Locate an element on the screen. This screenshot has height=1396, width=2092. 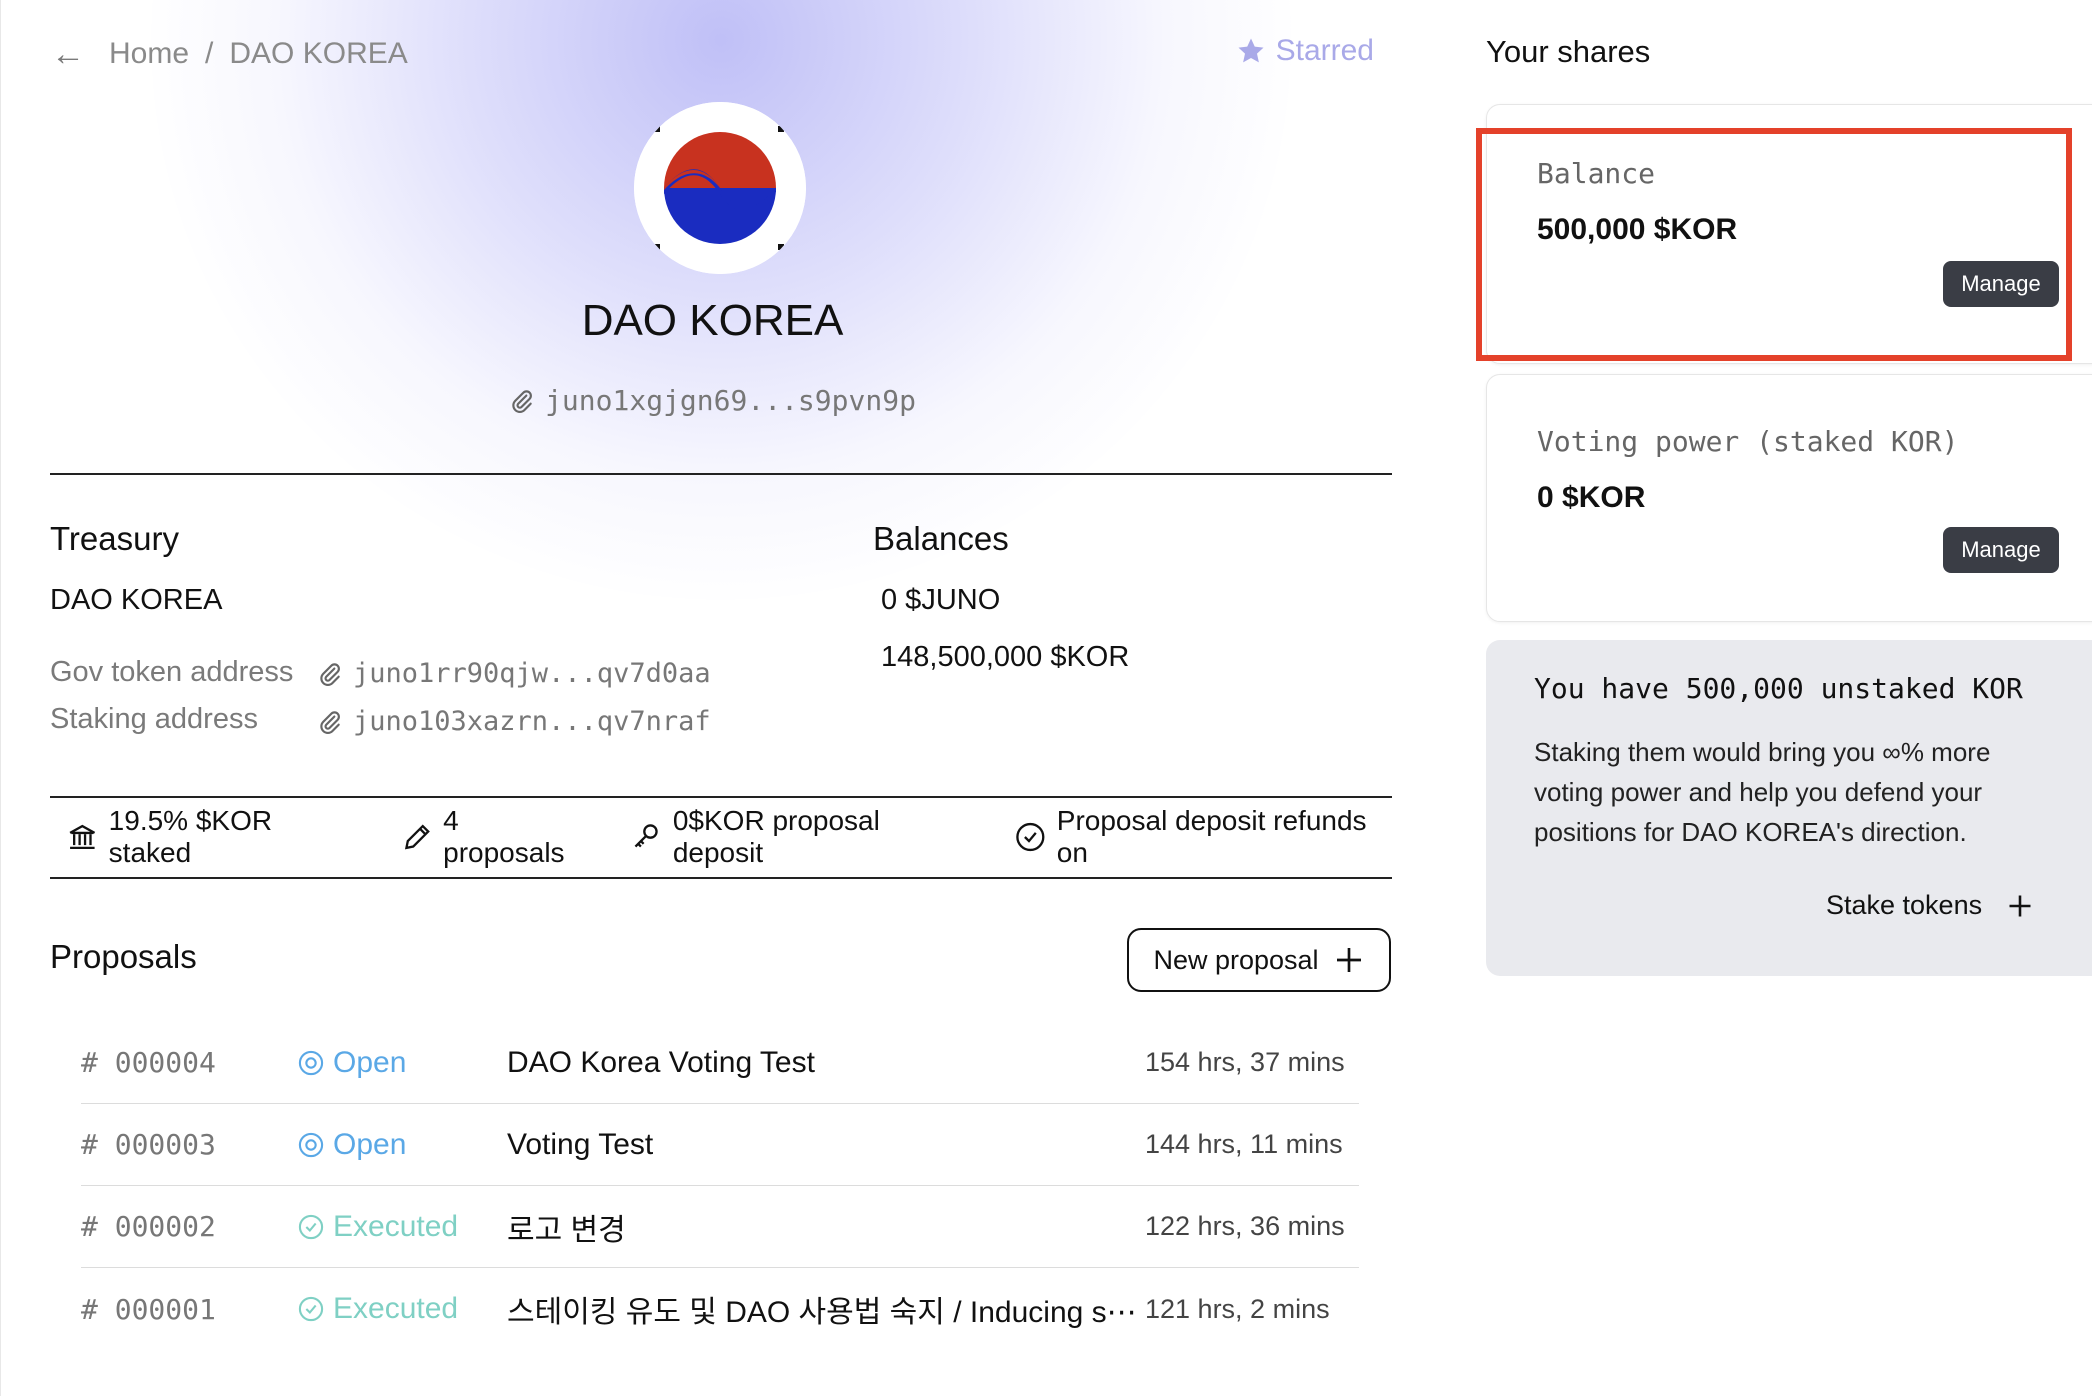
proposal-id: # 000002 is located at coordinates (148, 1226).